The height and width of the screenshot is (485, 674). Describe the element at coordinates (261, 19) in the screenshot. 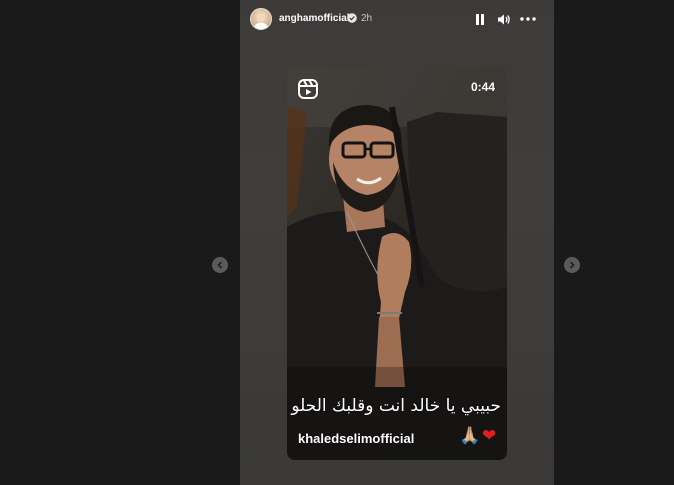

I see `avatar` at that location.